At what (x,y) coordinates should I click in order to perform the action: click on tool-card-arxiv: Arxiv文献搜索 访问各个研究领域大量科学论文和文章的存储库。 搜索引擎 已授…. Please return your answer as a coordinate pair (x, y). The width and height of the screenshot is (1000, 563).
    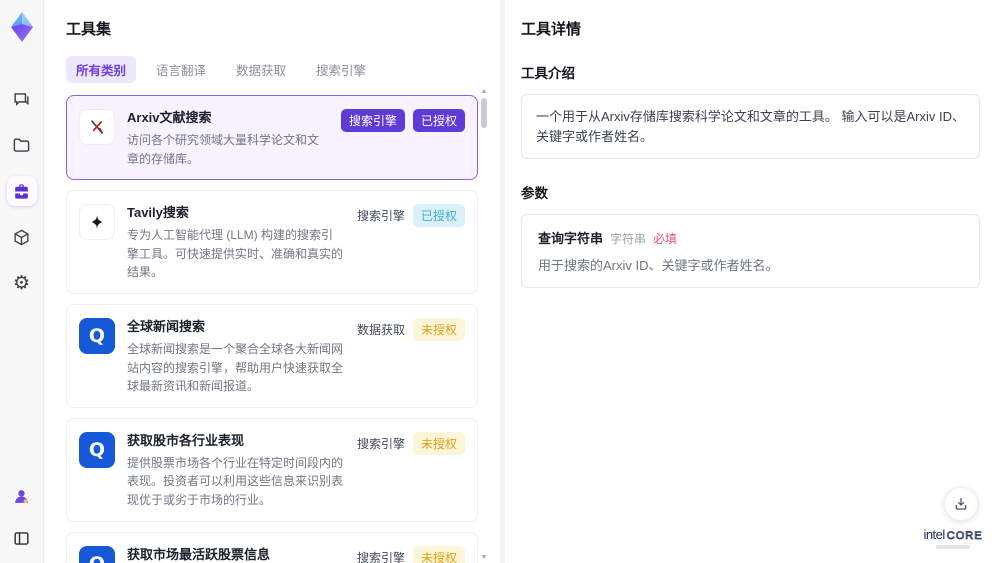
    Looking at the image, I should click on (272, 138).